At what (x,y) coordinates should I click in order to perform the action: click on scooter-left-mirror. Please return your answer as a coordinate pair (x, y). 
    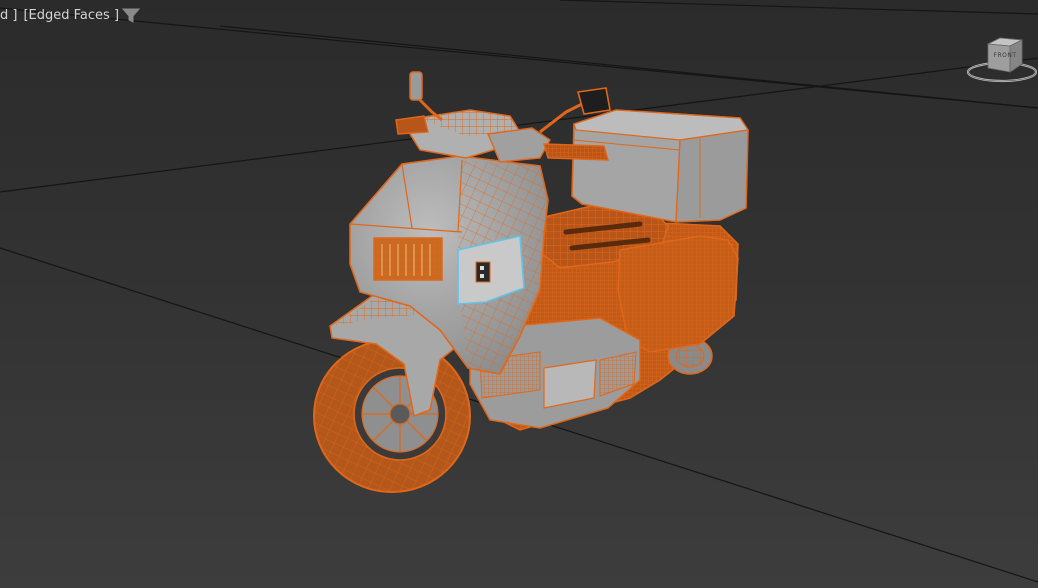
    Looking at the image, I should click on (416, 86).